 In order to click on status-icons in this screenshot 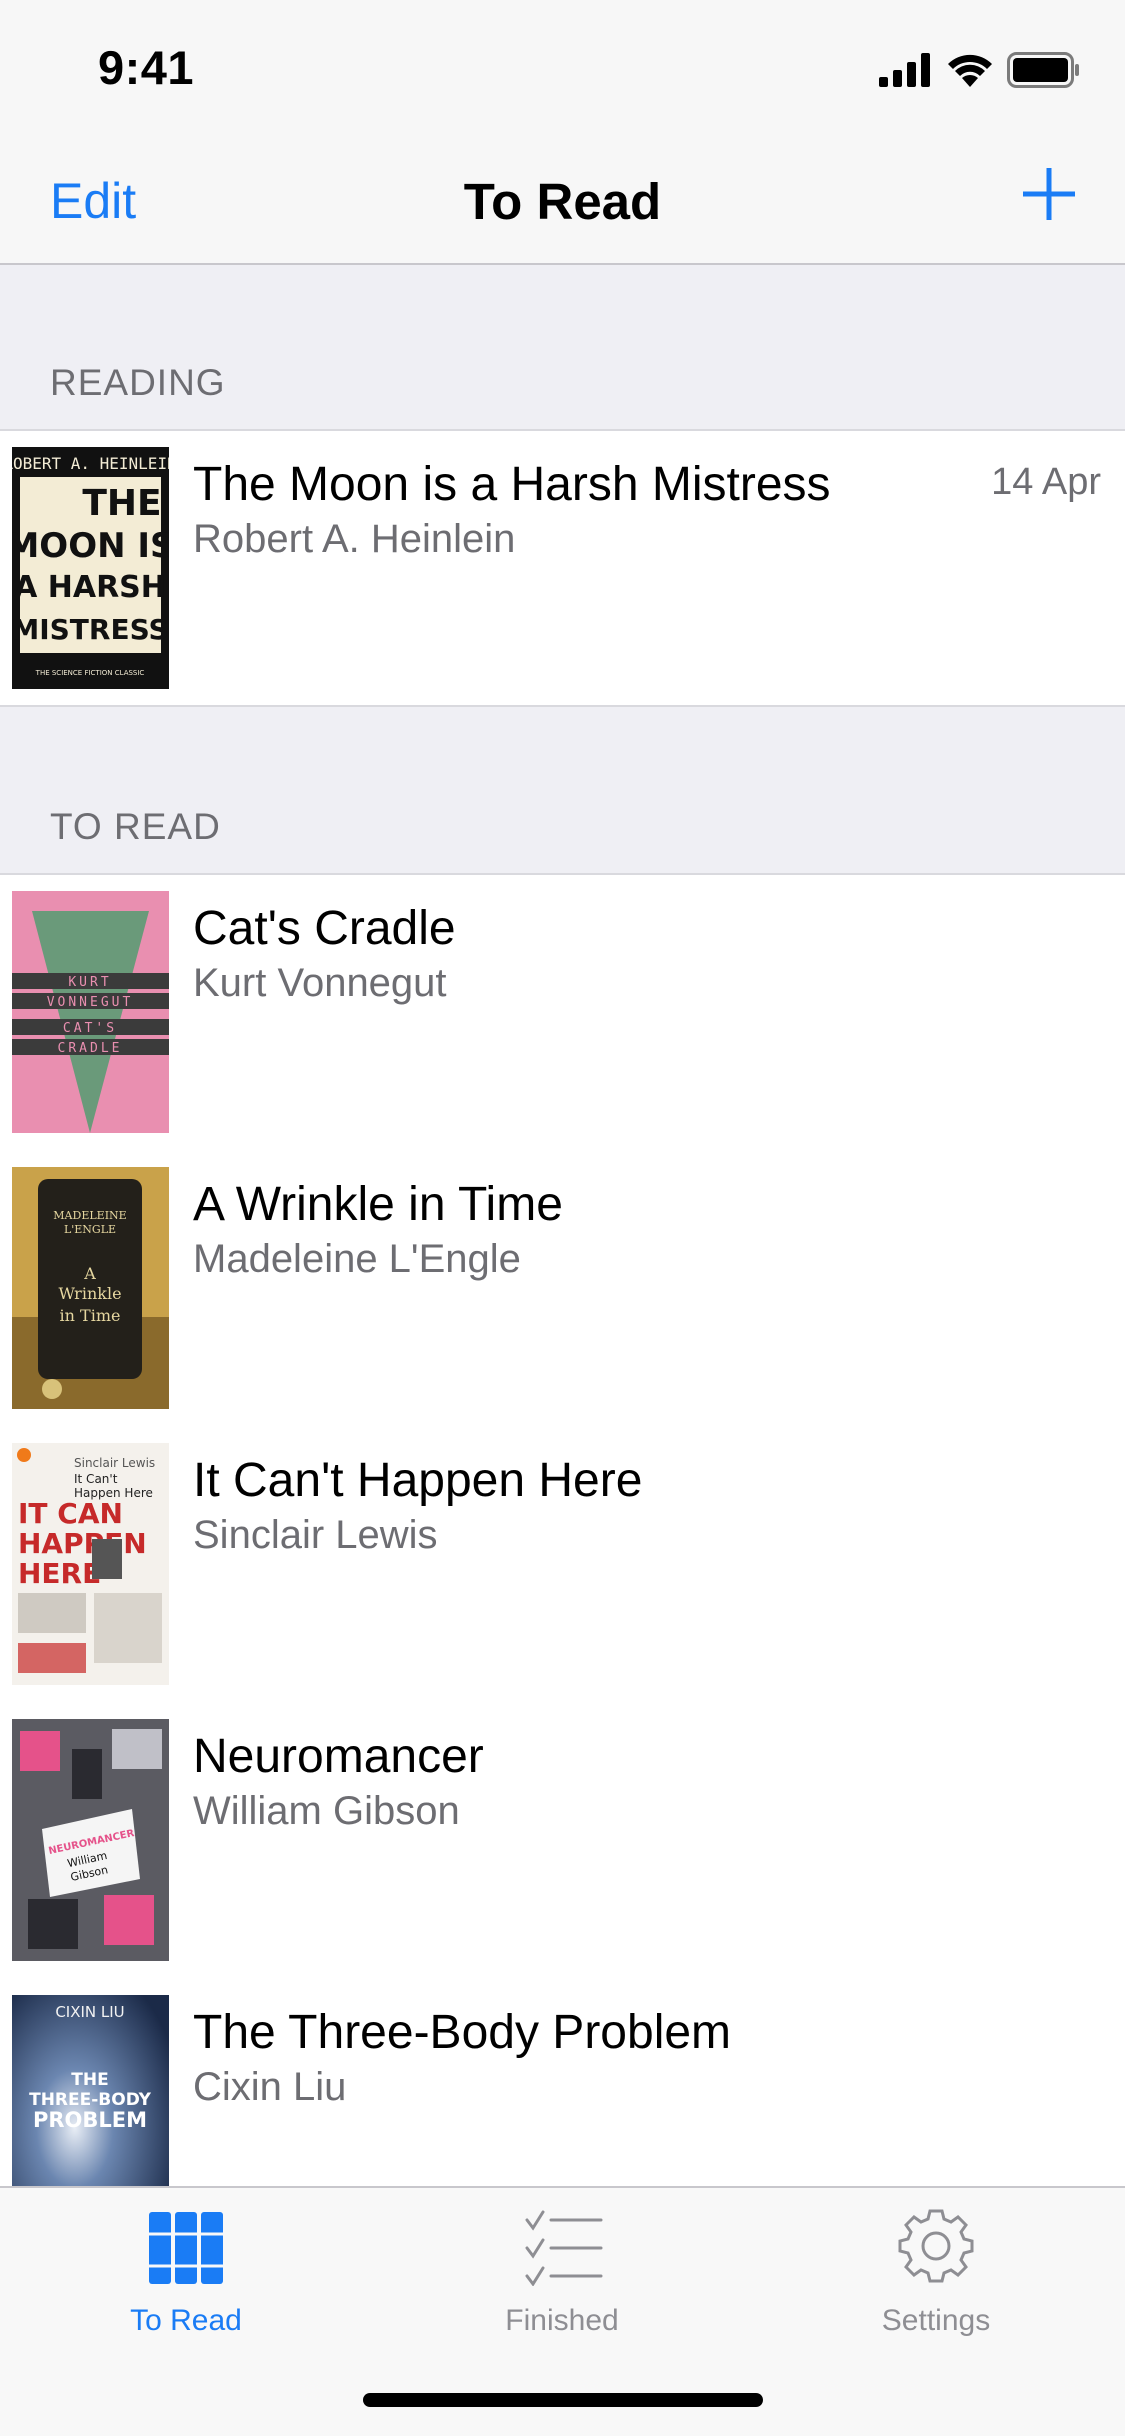, I will do `click(980, 70)`.